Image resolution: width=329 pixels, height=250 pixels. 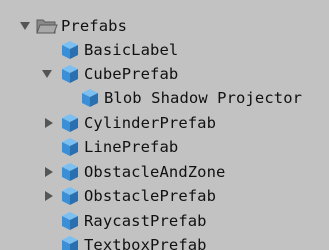 I want to click on tree-item-raycastprefab: RaycastPrefab, so click(x=164, y=221).